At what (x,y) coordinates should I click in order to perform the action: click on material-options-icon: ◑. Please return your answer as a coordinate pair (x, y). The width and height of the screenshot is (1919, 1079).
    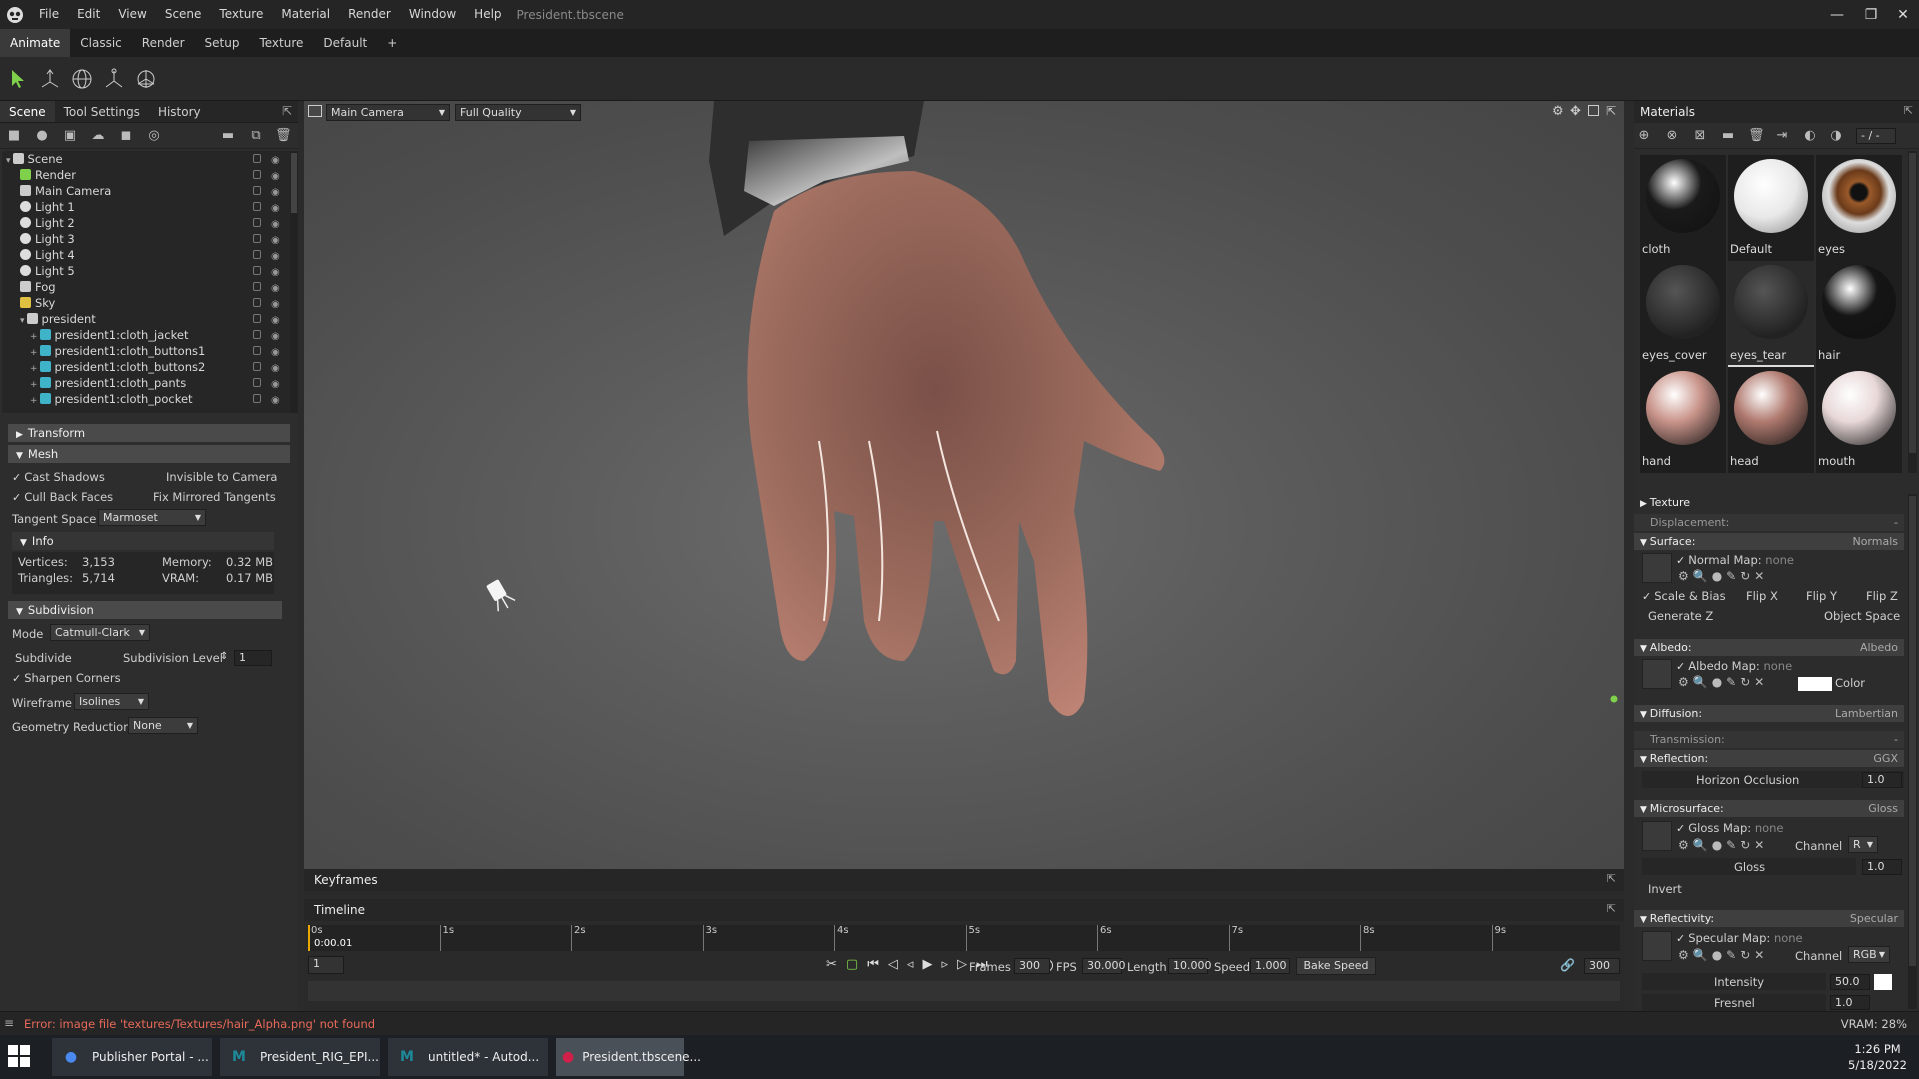
    Looking at the image, I should click on (1836, 136).